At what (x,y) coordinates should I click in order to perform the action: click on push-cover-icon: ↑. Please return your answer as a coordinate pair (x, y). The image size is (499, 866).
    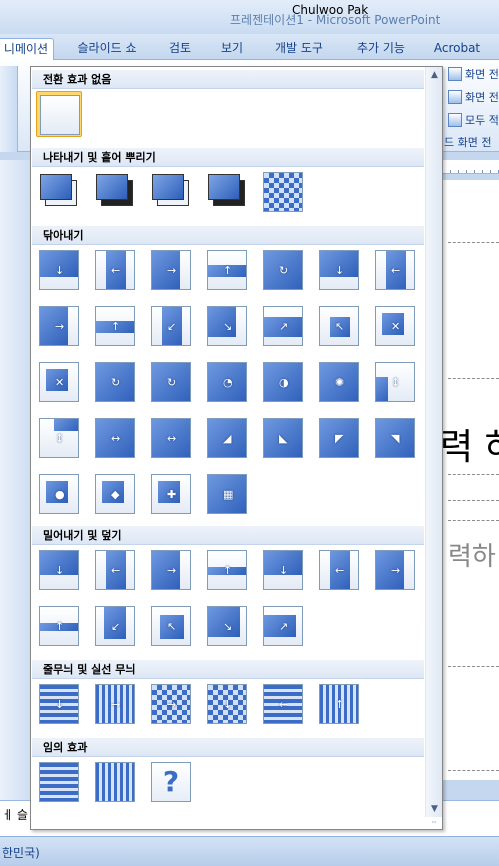
    Looking at the image, I should click on (227, 570).